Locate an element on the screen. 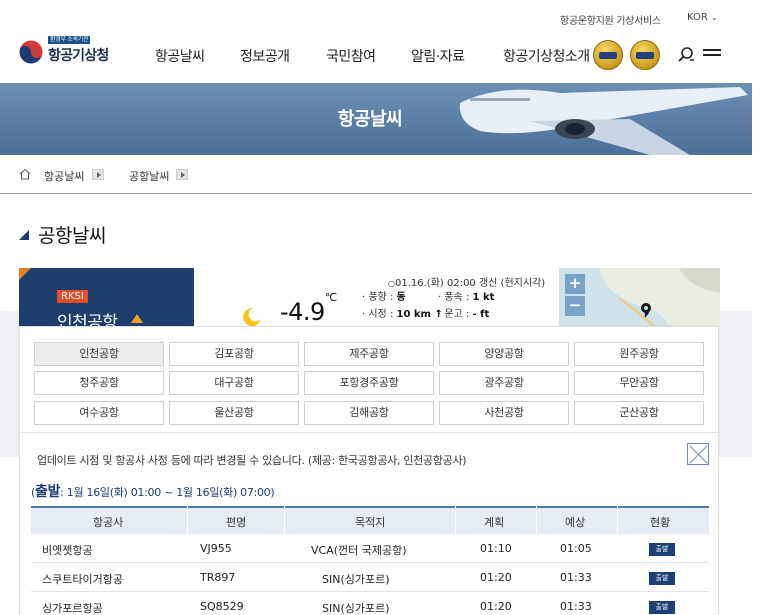  temperature-unit: ℃ is located at coordinates (330, 297).